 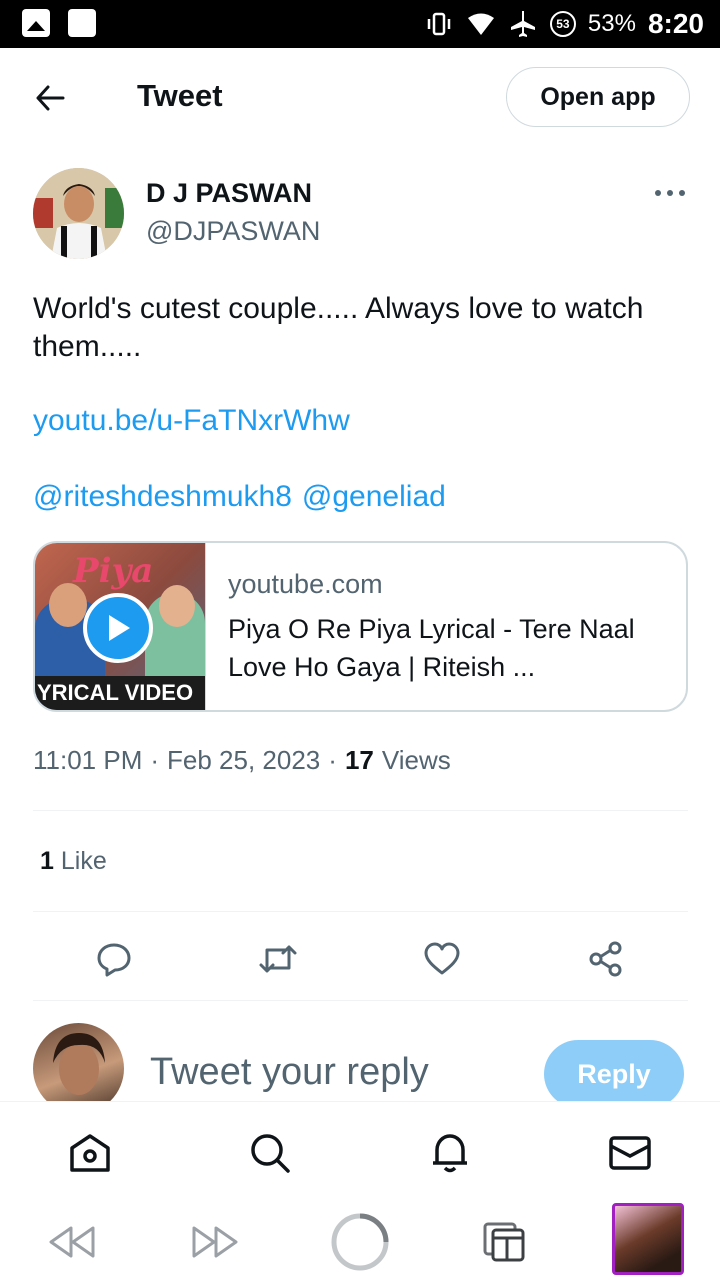 I want to click on likes-label: Like, so click(x=83, y=861).